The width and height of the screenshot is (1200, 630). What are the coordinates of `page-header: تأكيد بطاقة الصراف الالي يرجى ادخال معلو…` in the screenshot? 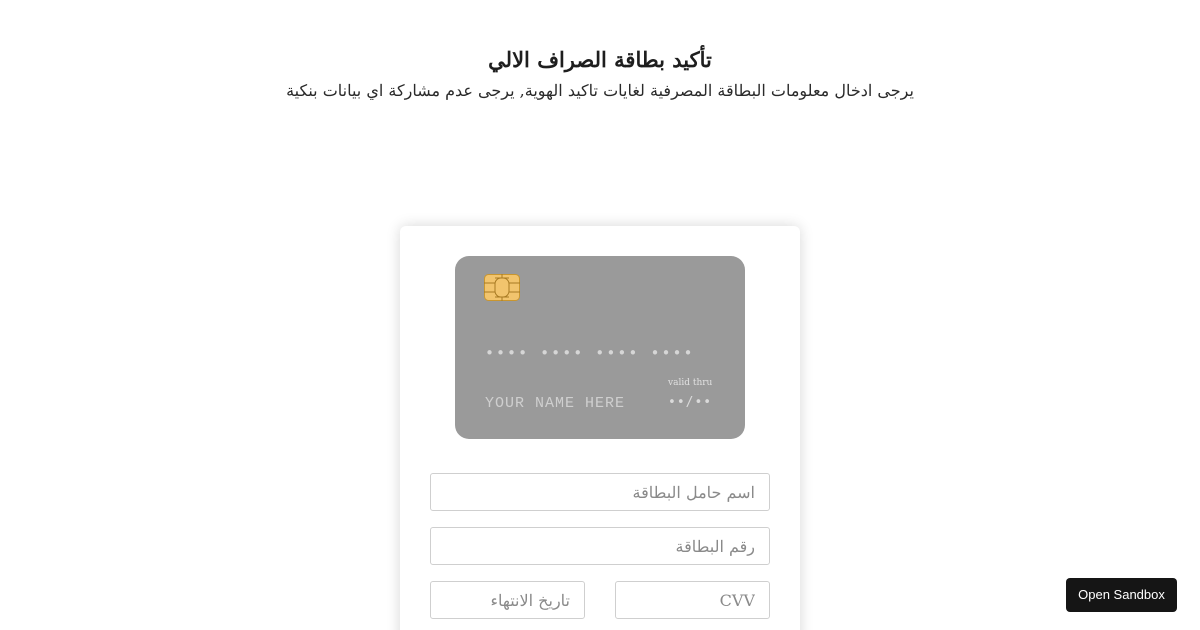 It's located at (600, 75).